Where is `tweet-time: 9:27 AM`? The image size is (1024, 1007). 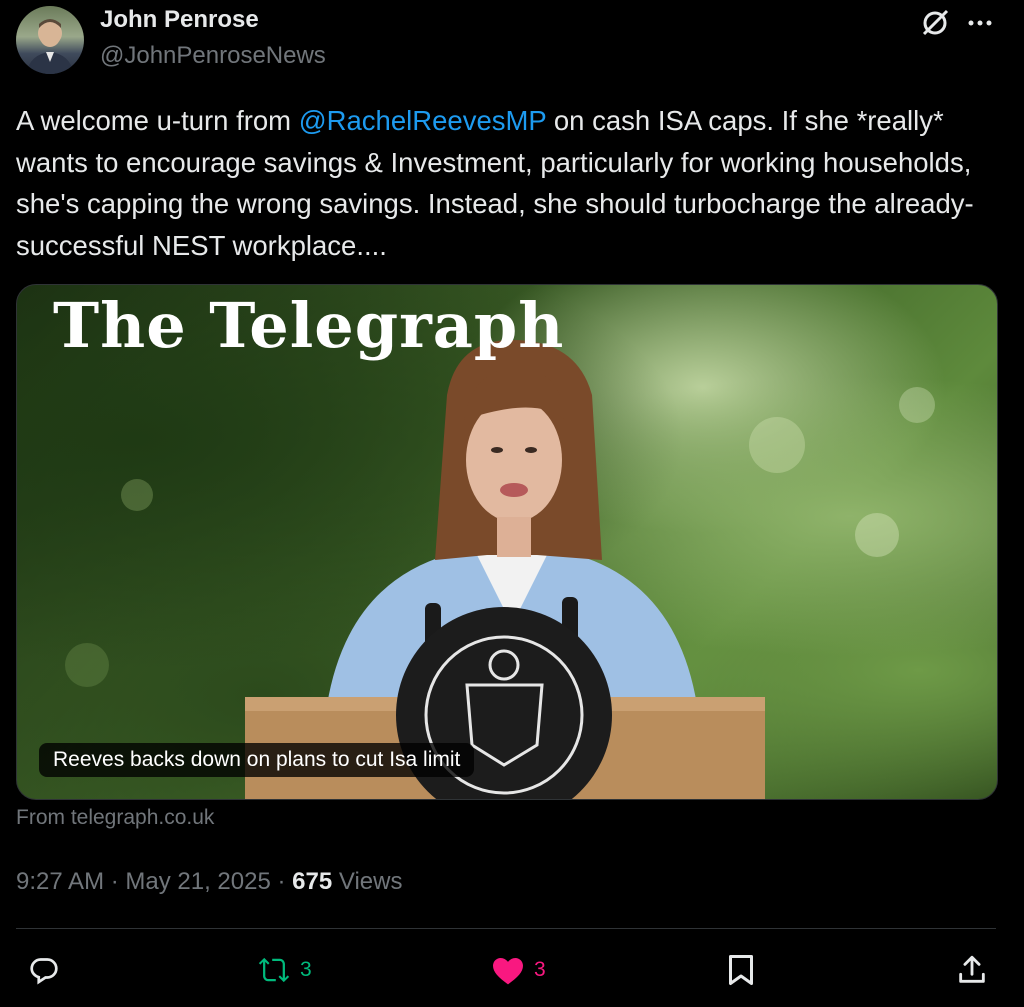
tweet-time: 9:27 AM is located at coordinates (60, 881).